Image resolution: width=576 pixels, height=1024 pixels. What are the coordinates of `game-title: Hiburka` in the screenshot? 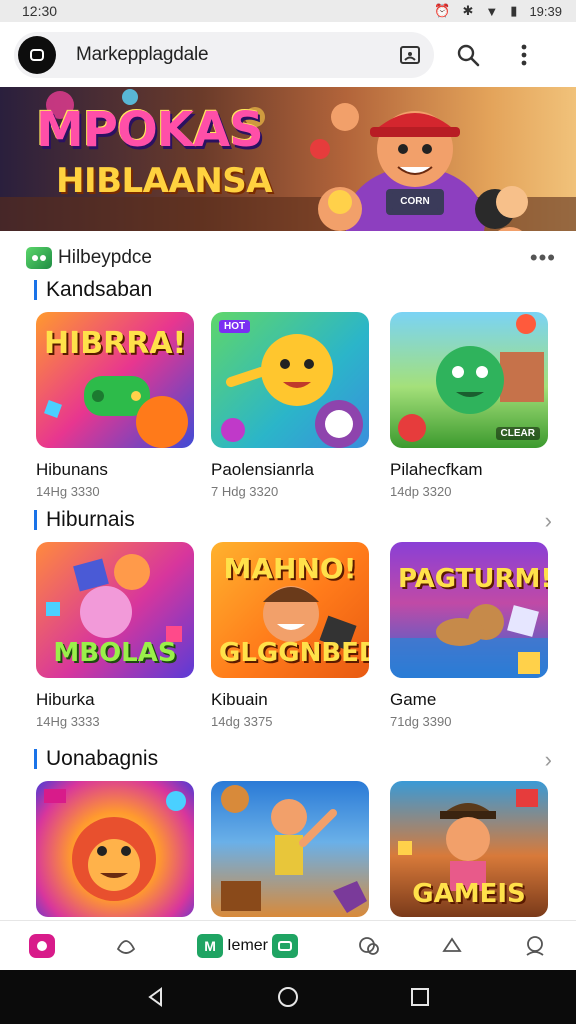 It's located at (65, 699).